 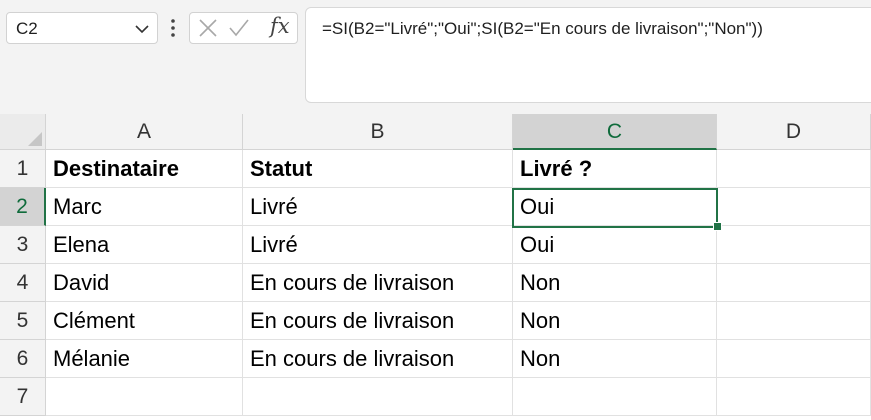 What do you see at coordinates (23, 245) in the screenshot?
I see `row-header-3: 3` at bounding box center [23, 245].